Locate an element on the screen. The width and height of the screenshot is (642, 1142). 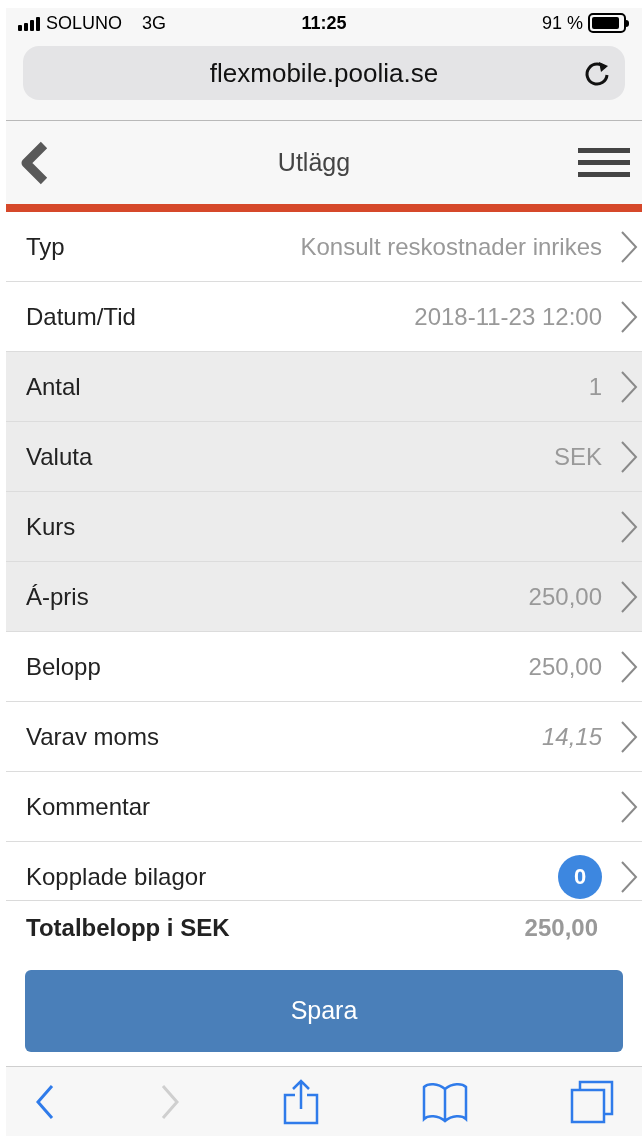
field-label: Belopp is located at coordinates (64, 666).